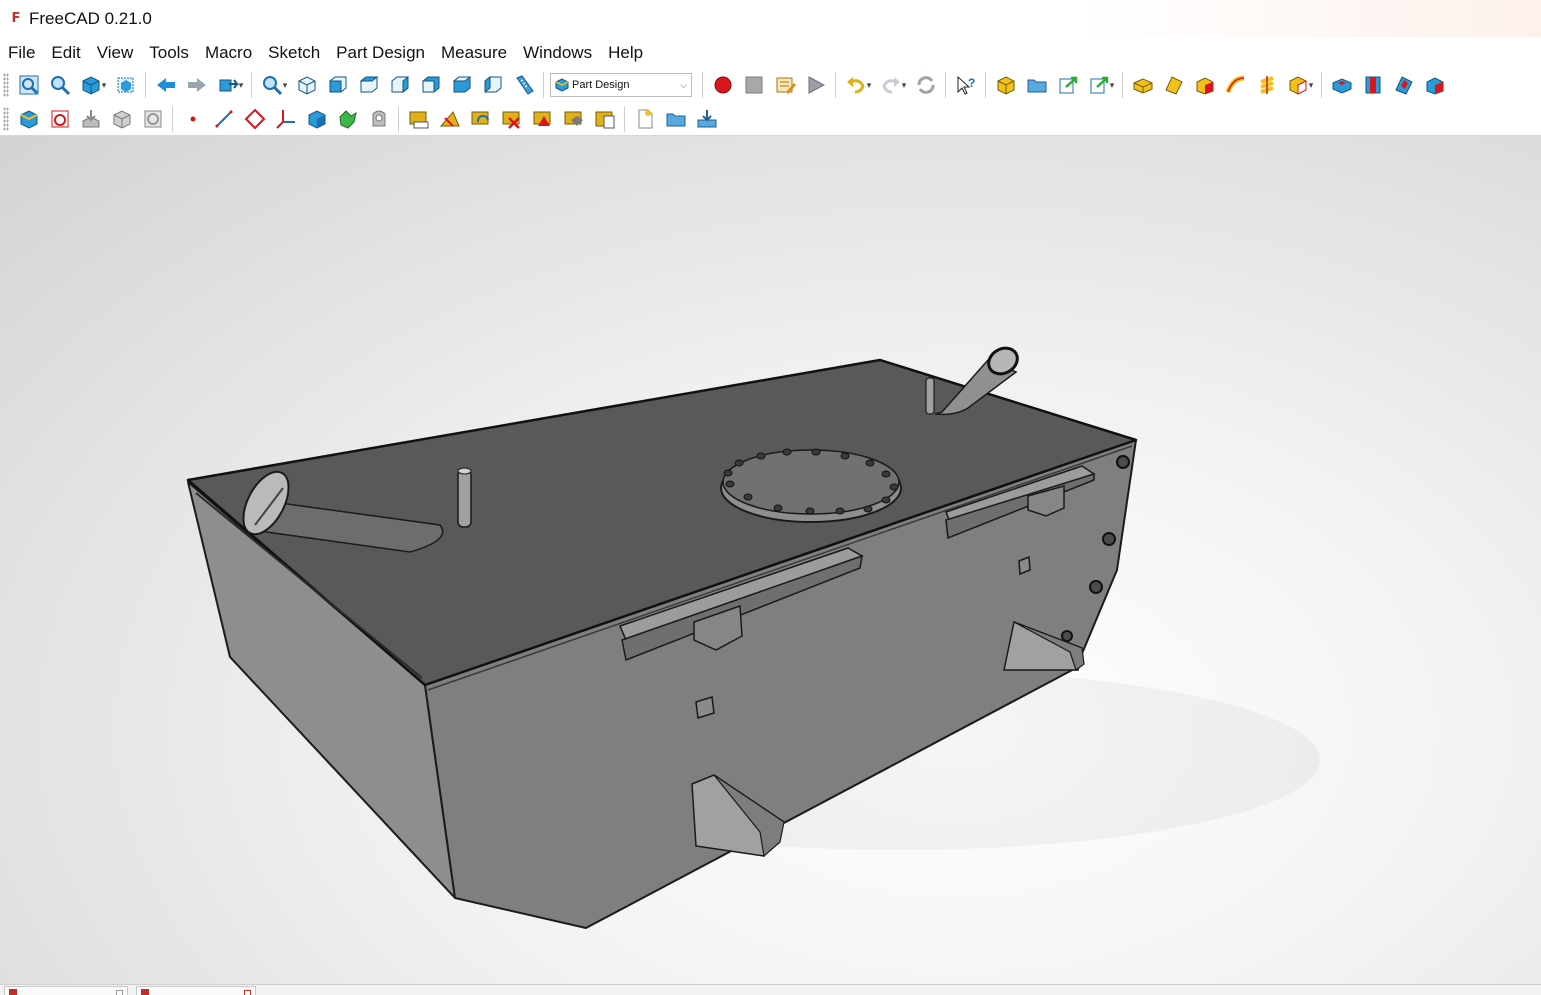  What do you see at coordinates (1112, 85) in the screenshot?
I see `link-actions-dropdown-icon: ▾` at bounding box center [1112, 85].